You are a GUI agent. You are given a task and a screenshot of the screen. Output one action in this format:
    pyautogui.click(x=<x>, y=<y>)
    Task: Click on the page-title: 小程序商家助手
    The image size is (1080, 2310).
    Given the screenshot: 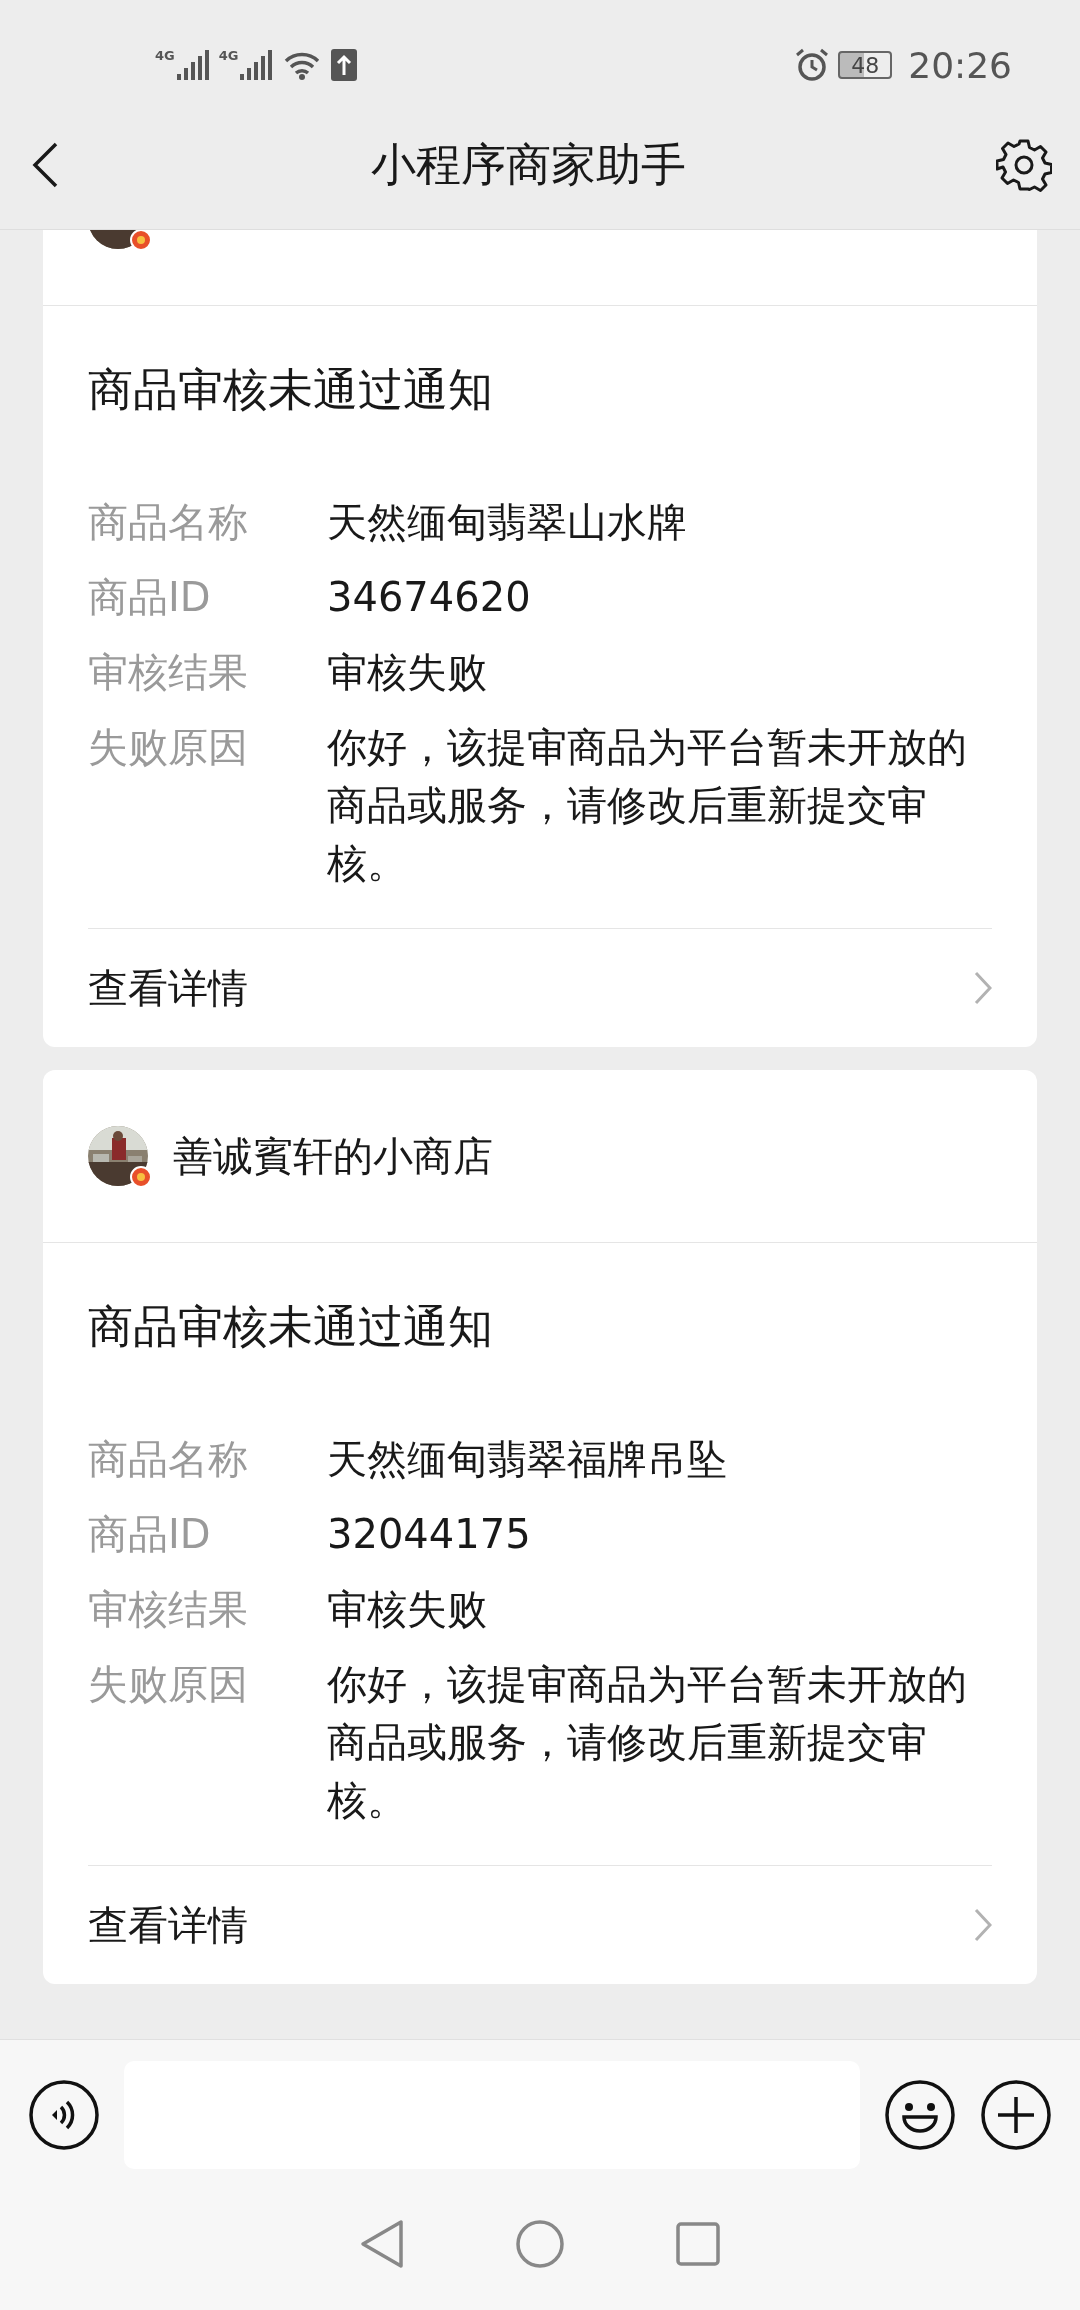 What is the action you would take?
    pyautogui.click(x=528, y=164)
    